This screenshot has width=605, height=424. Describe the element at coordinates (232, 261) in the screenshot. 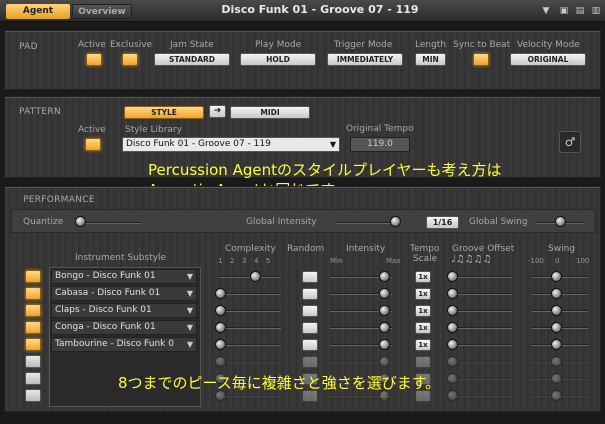

I see `complexity-tick-label: 2` at that location.